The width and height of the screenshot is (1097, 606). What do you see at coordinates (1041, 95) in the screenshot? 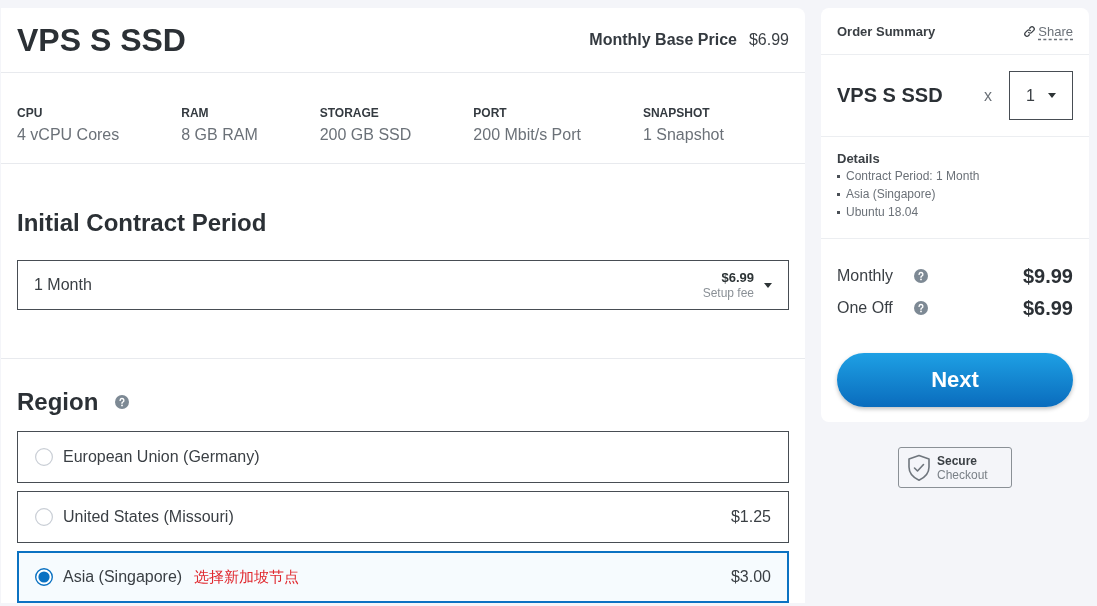
I see `quantity-dropdown: 1` at bounding box center [1041, 95].